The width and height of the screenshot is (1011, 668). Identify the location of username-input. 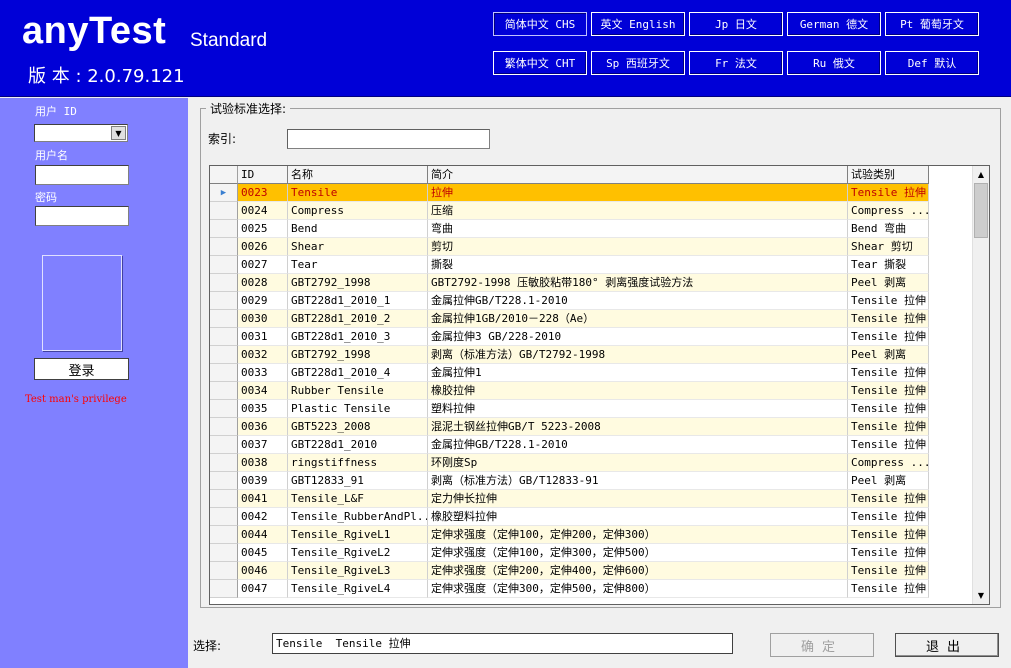
(82, 175).